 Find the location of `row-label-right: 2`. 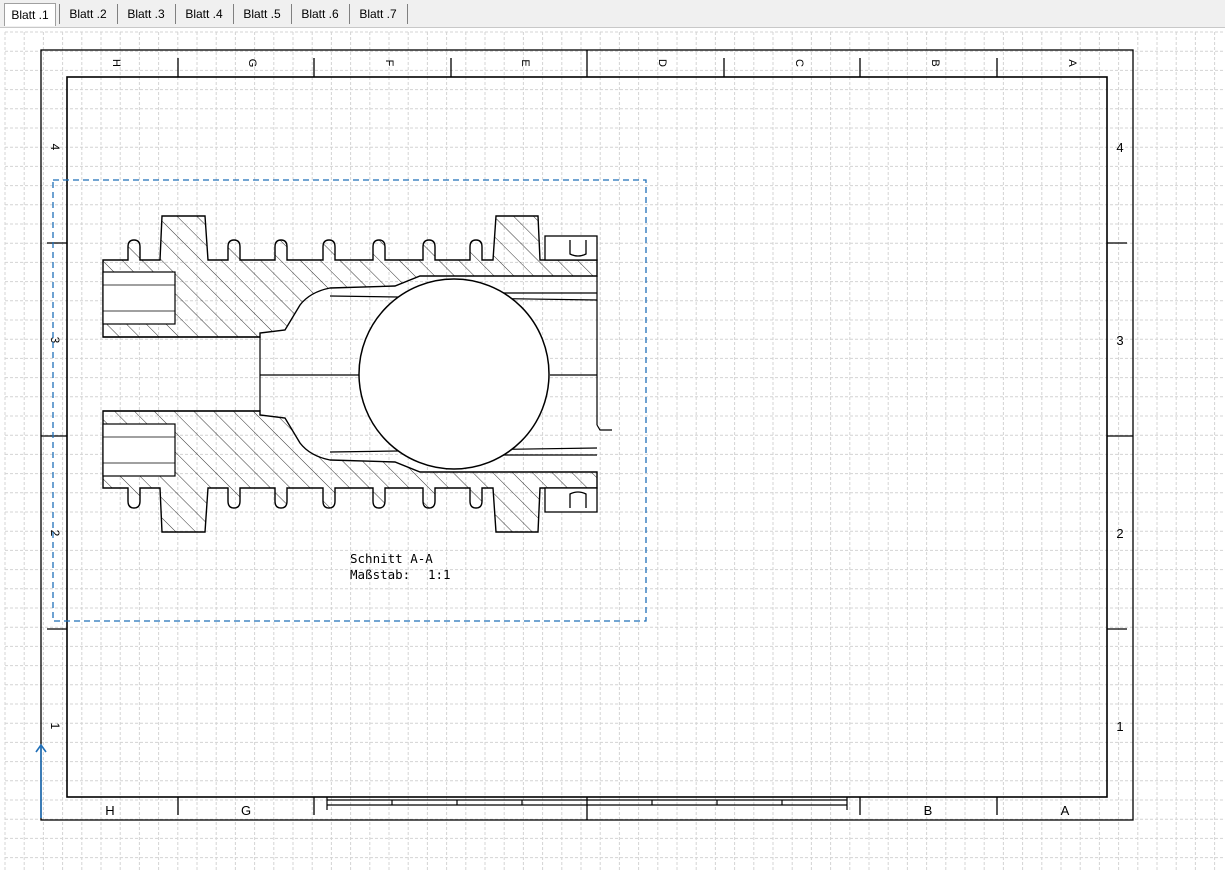

row-label-right: 2 is located at coordinates (1119, 533).